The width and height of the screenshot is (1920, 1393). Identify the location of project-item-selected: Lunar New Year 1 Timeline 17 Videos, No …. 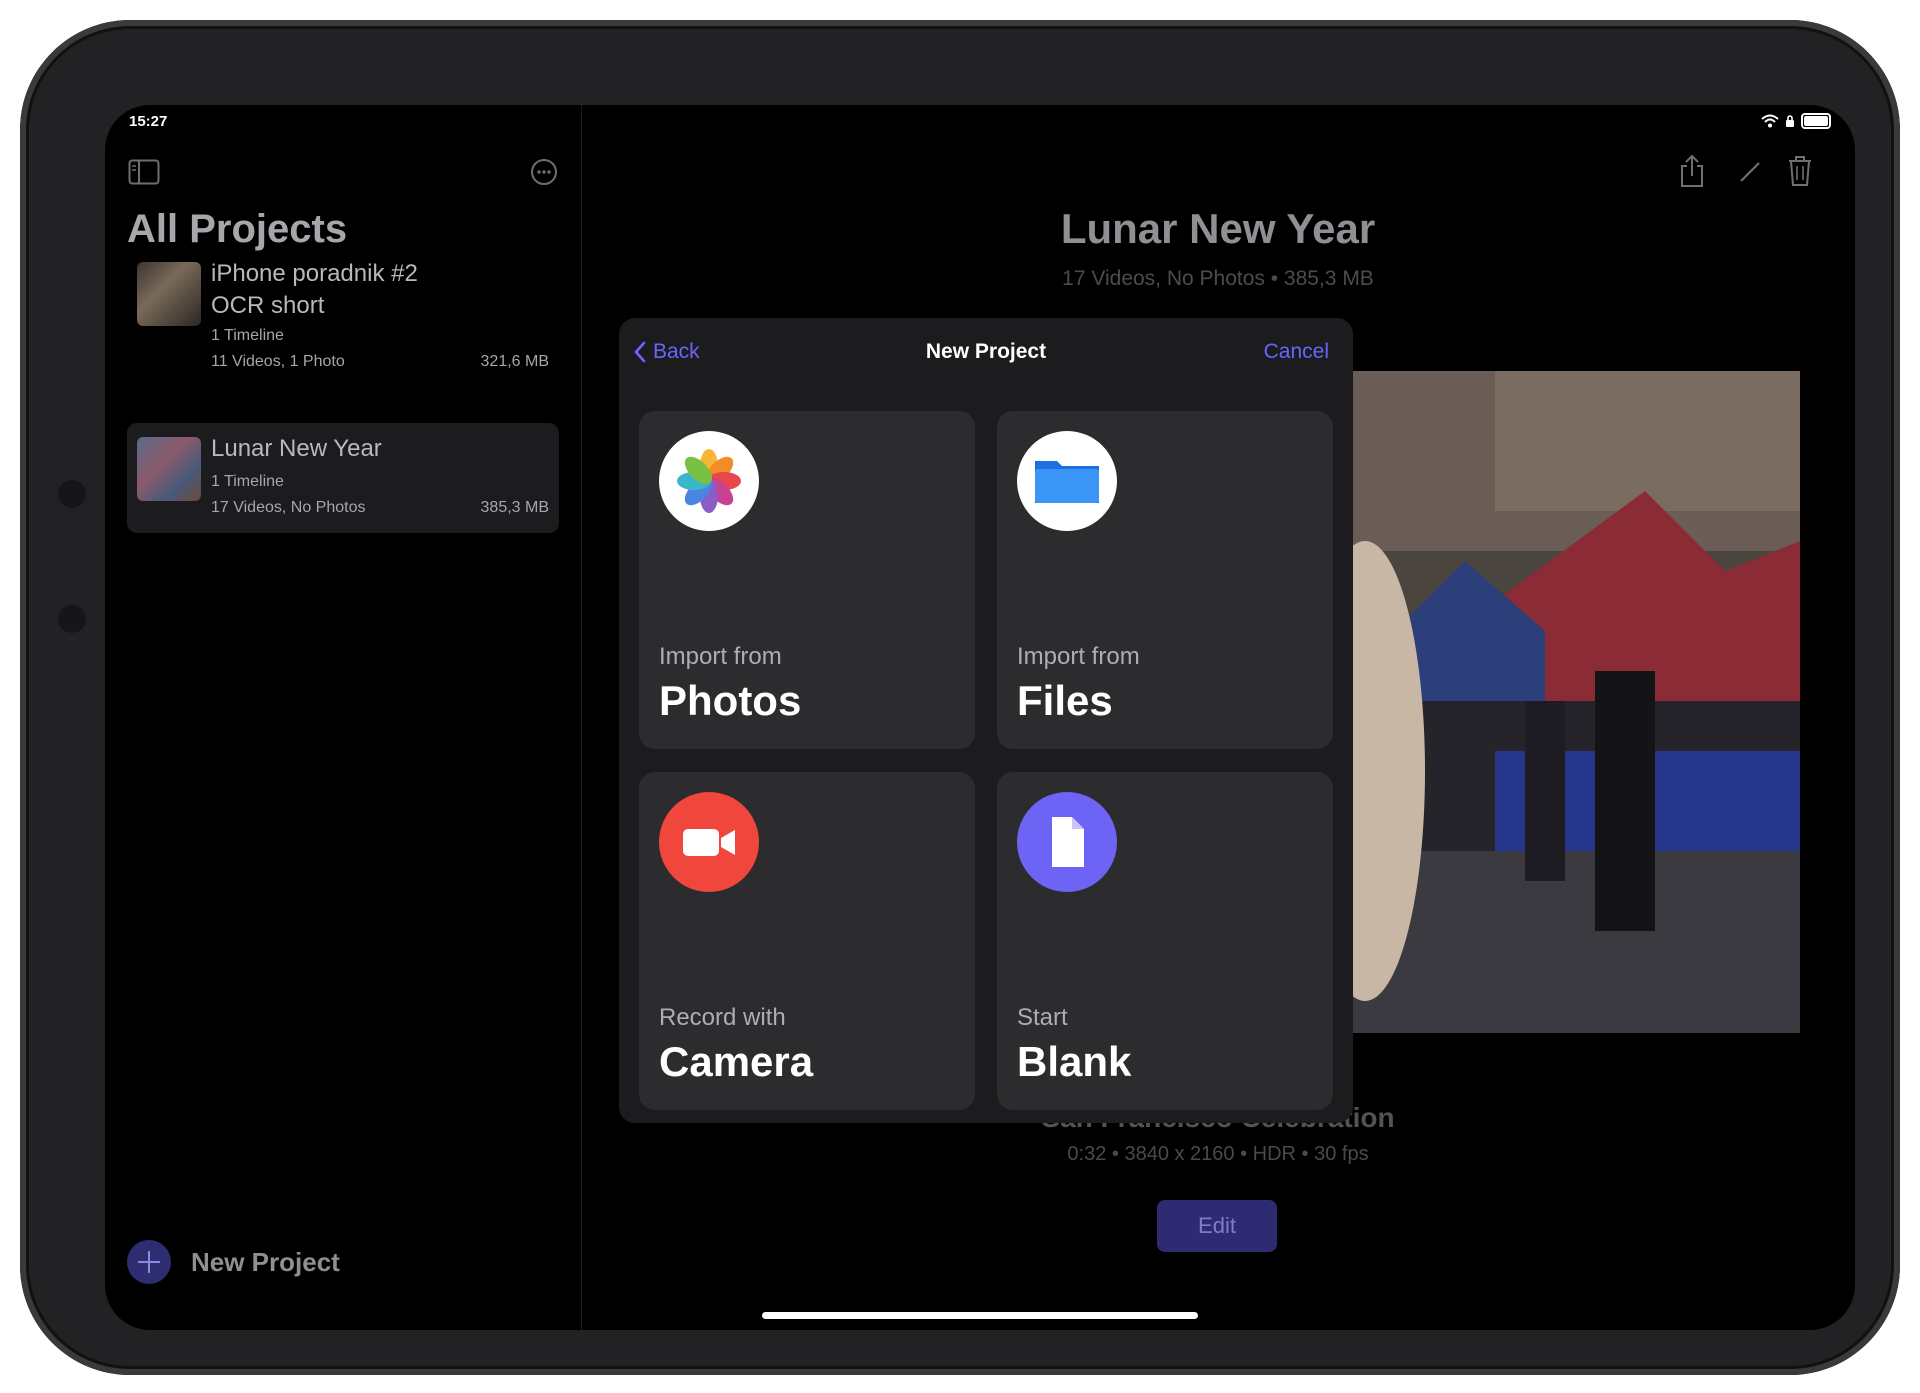
(343, 478).